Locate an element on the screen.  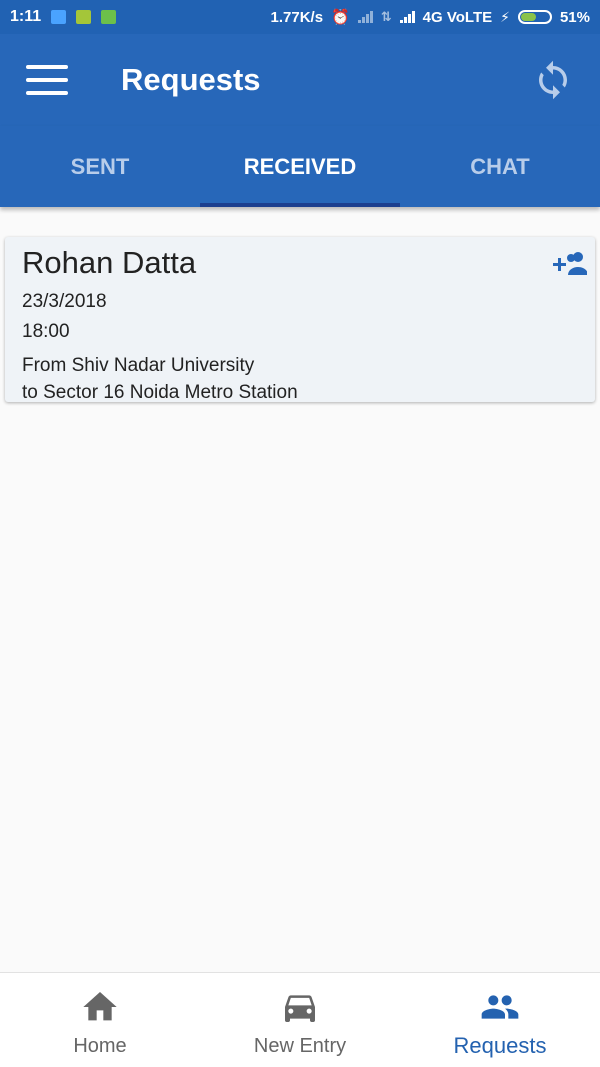
tab-bar: SENT RECEIVED CHAT is located at coordinates (300, 166).